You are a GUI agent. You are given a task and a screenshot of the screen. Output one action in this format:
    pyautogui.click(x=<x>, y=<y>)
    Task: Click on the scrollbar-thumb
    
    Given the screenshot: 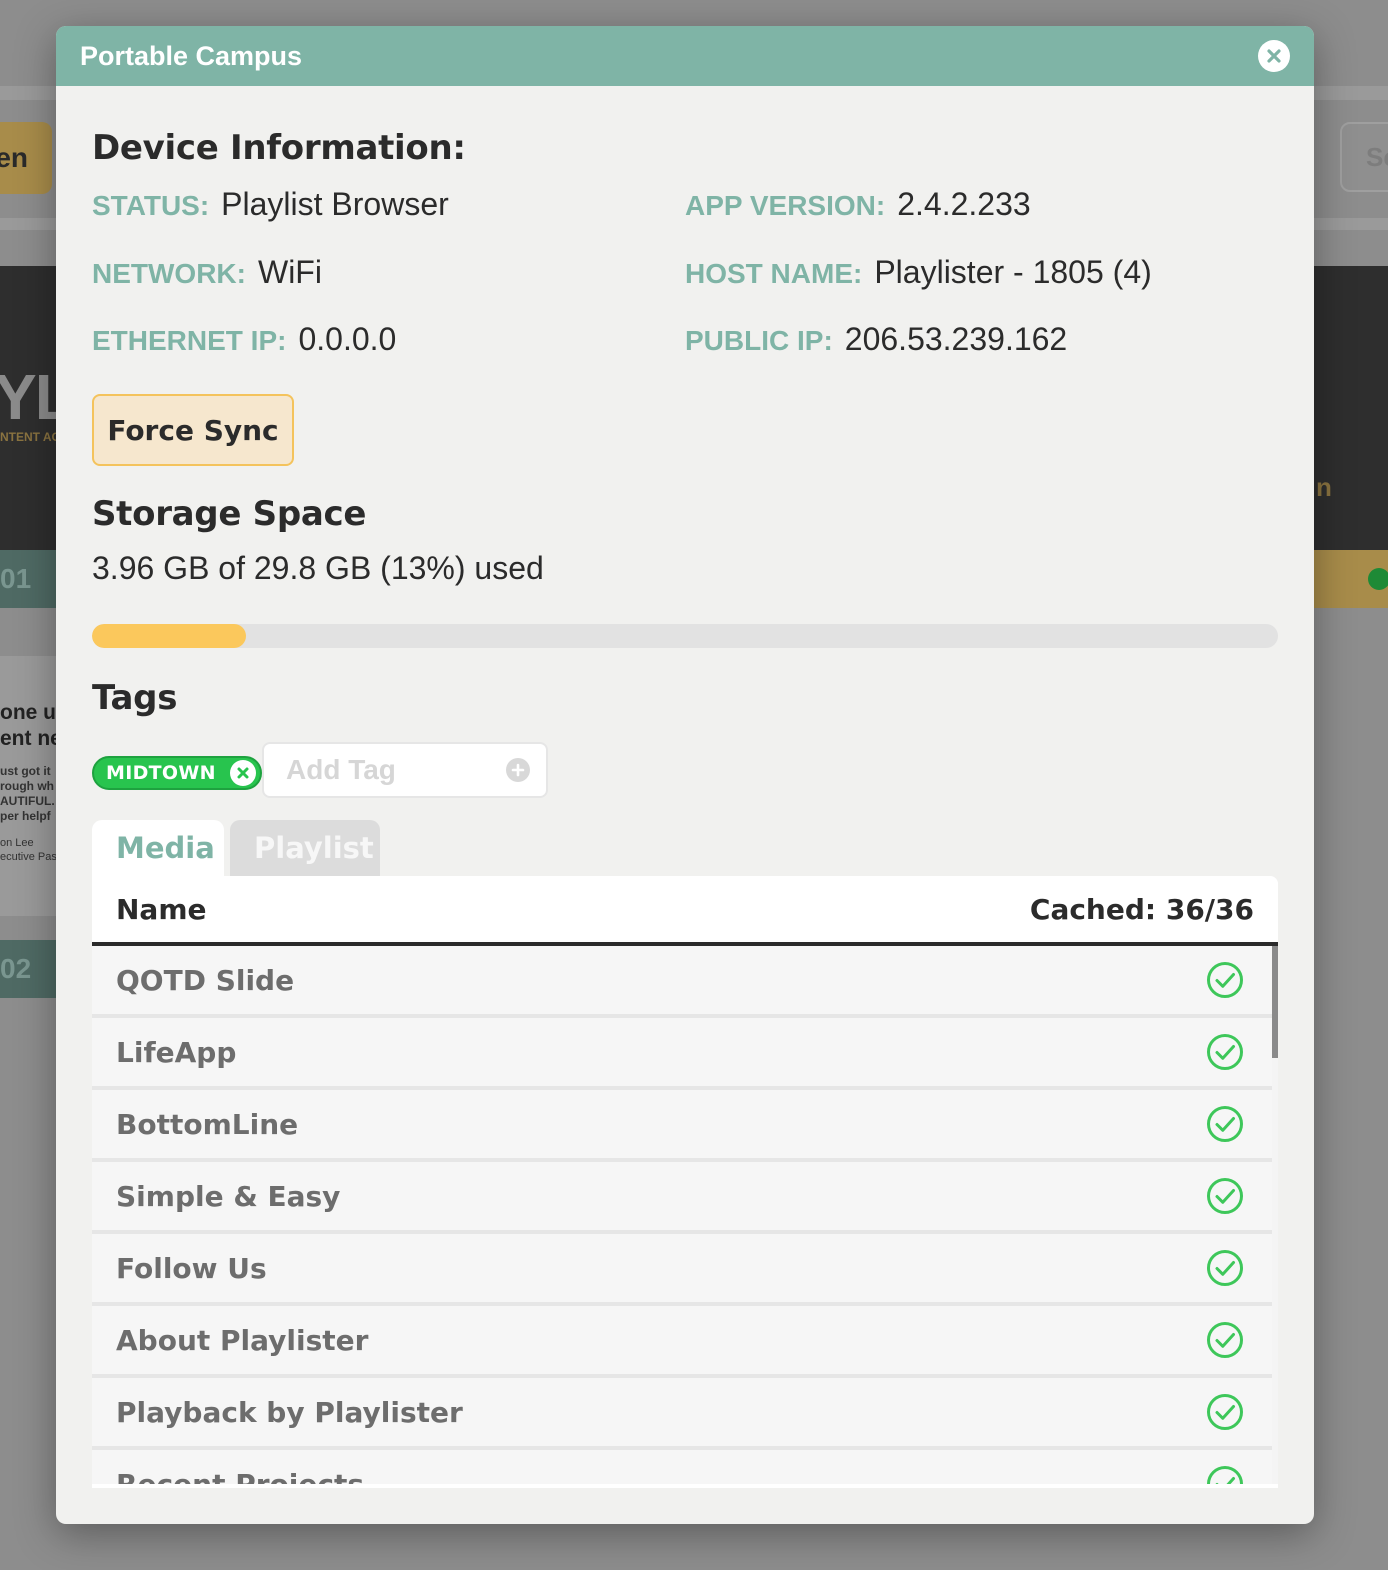 What is the action you would take?
    pyautogui.click(x=1275, y=1002)
    